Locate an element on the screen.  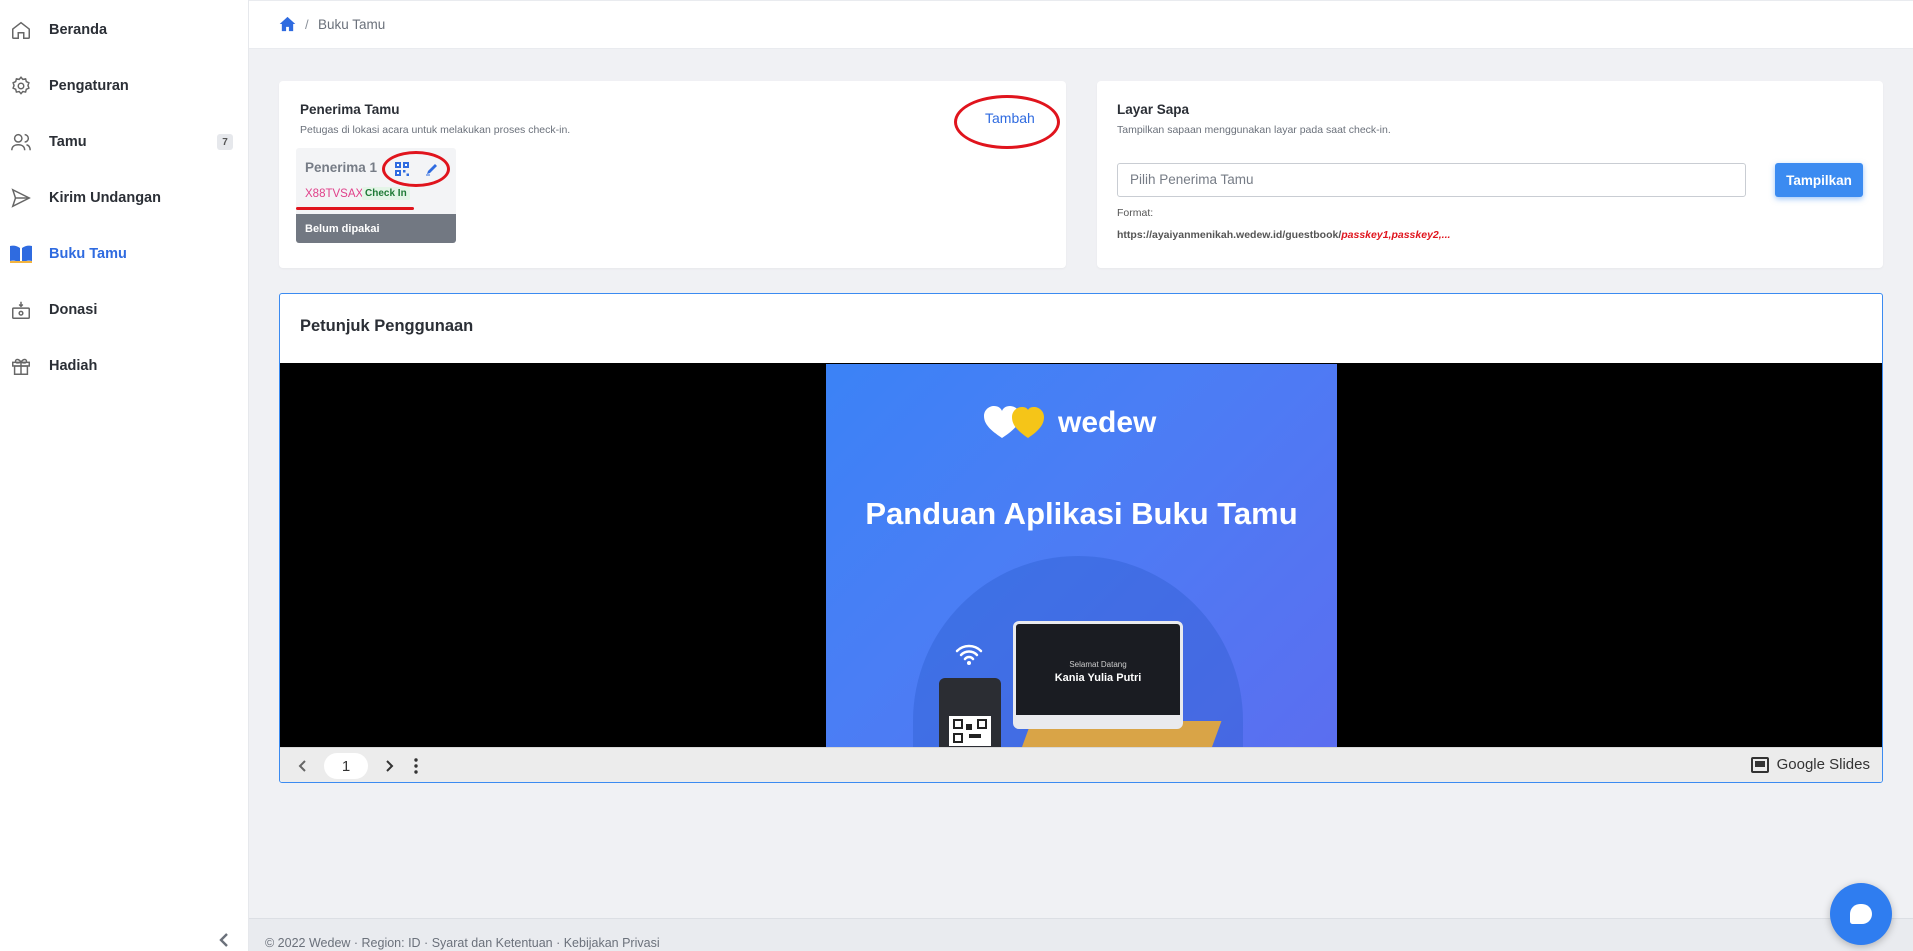
send-icon is located at coordinates (21, 198).